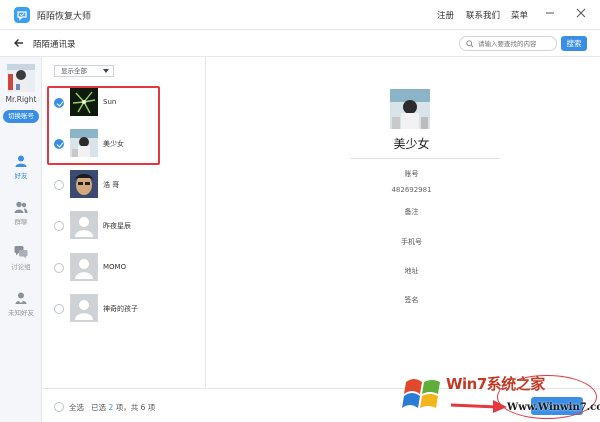 Image resolution: width=600 pixels, height=422 pixels. I want to click on list-item: 神奇的孩子, so click(124, 308).